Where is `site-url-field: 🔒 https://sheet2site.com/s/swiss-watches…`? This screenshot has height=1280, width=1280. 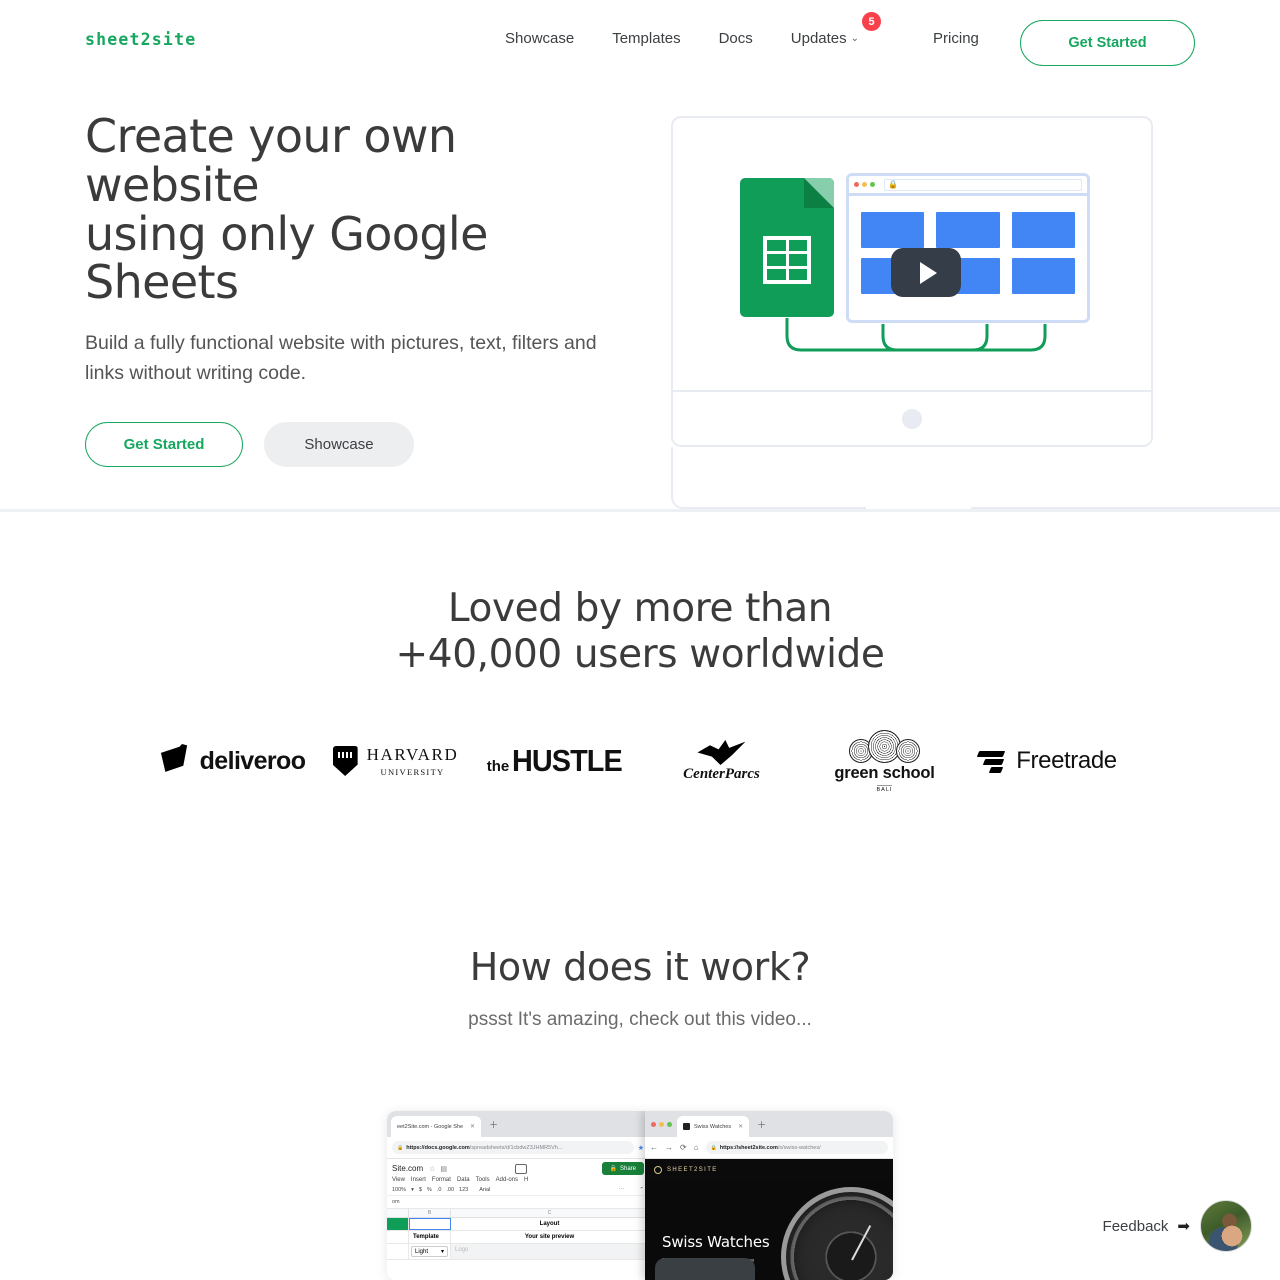
site-url-field: 🔒 https://sheet2site.com/s/swiss-watches… is located at coordinates (796, 1147).